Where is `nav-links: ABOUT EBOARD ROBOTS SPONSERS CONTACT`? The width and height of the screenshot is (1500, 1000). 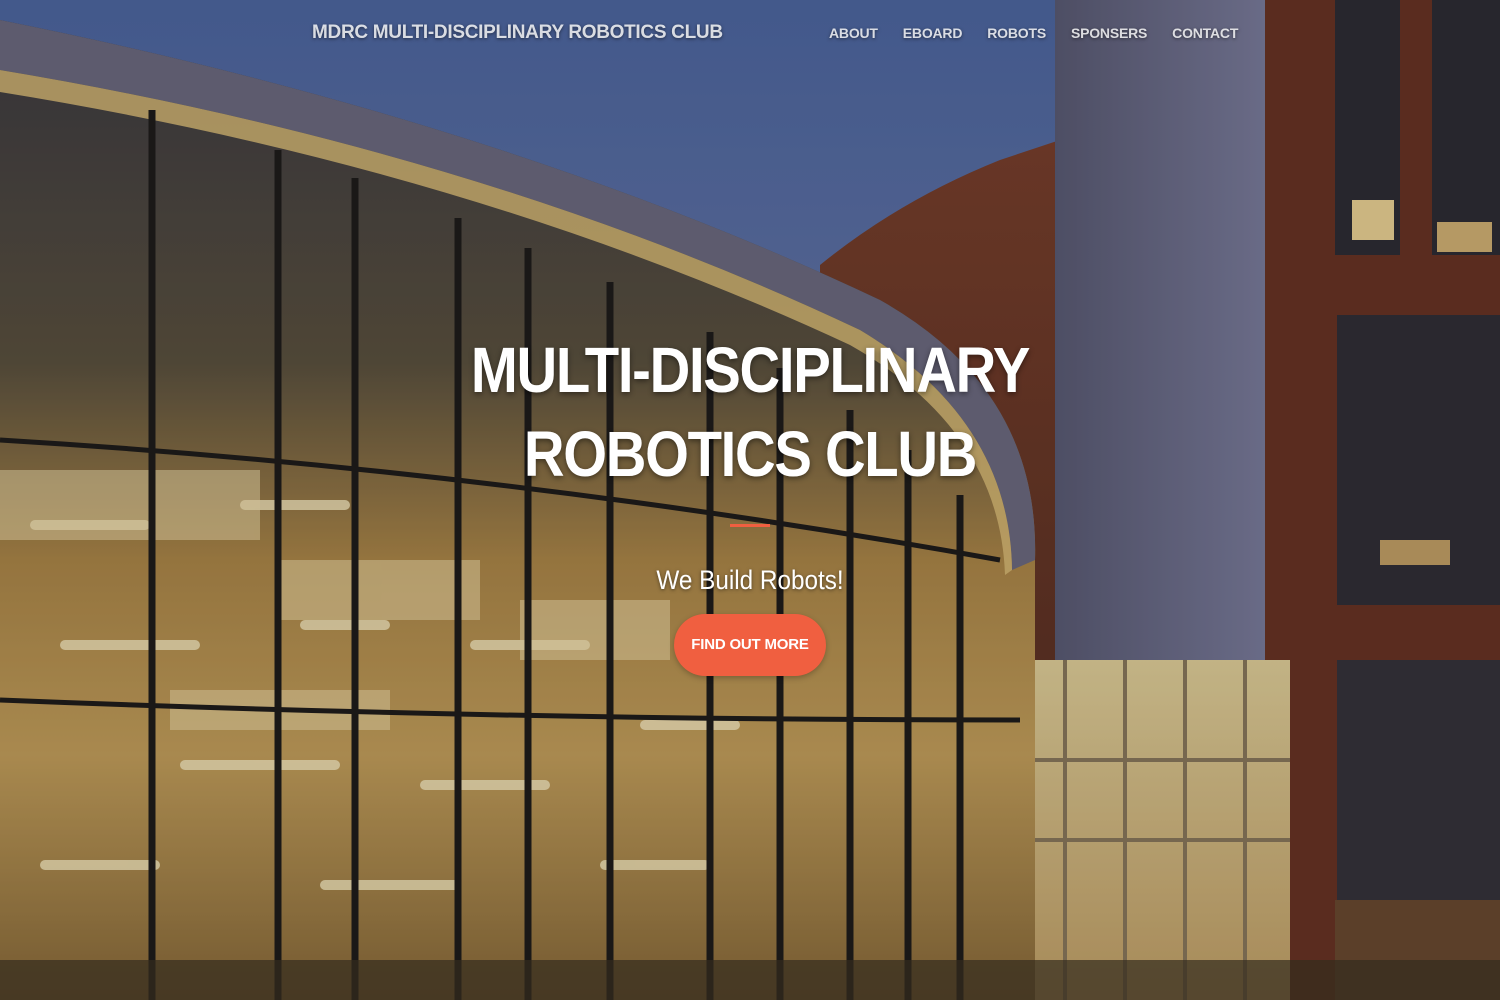
nav-links: ABOUT EBOARD ROBOTS SPONSERS CONTACT is located at coordinates (1033, 33).